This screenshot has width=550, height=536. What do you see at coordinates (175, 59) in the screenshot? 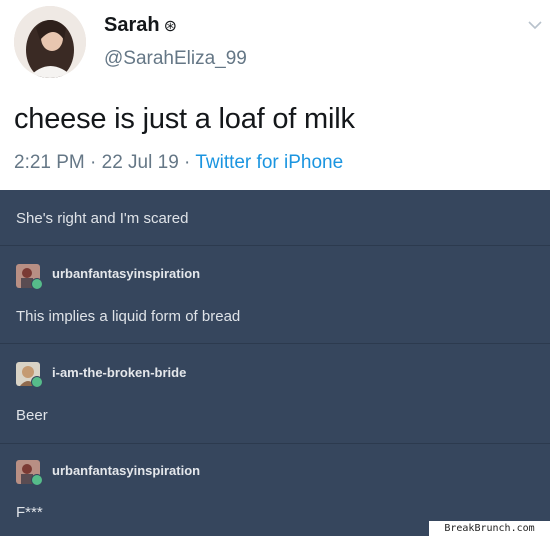
I see `user-handle: @SarahEliza_99` at bounding box center [175, 59].